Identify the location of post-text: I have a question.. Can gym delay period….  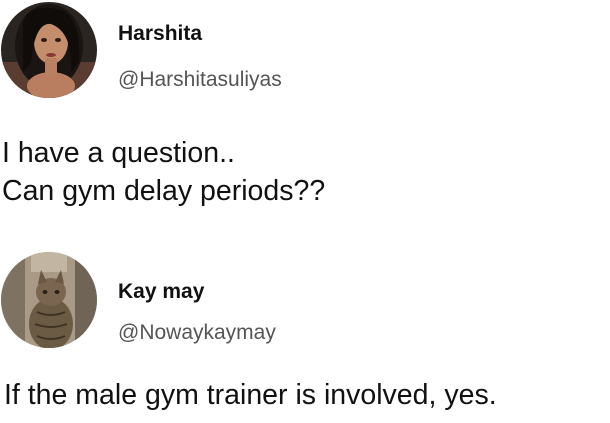
(163, 172).